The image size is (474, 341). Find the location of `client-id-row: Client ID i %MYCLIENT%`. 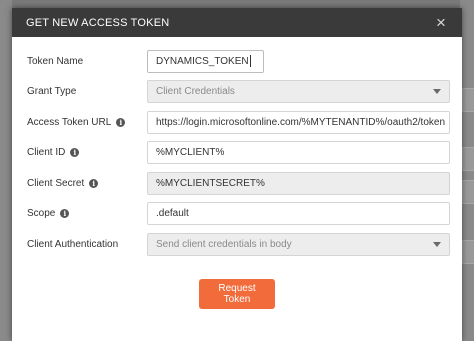

client-id-row: Client ID i %MYCLIENT% is located at coordinates (237, 153).